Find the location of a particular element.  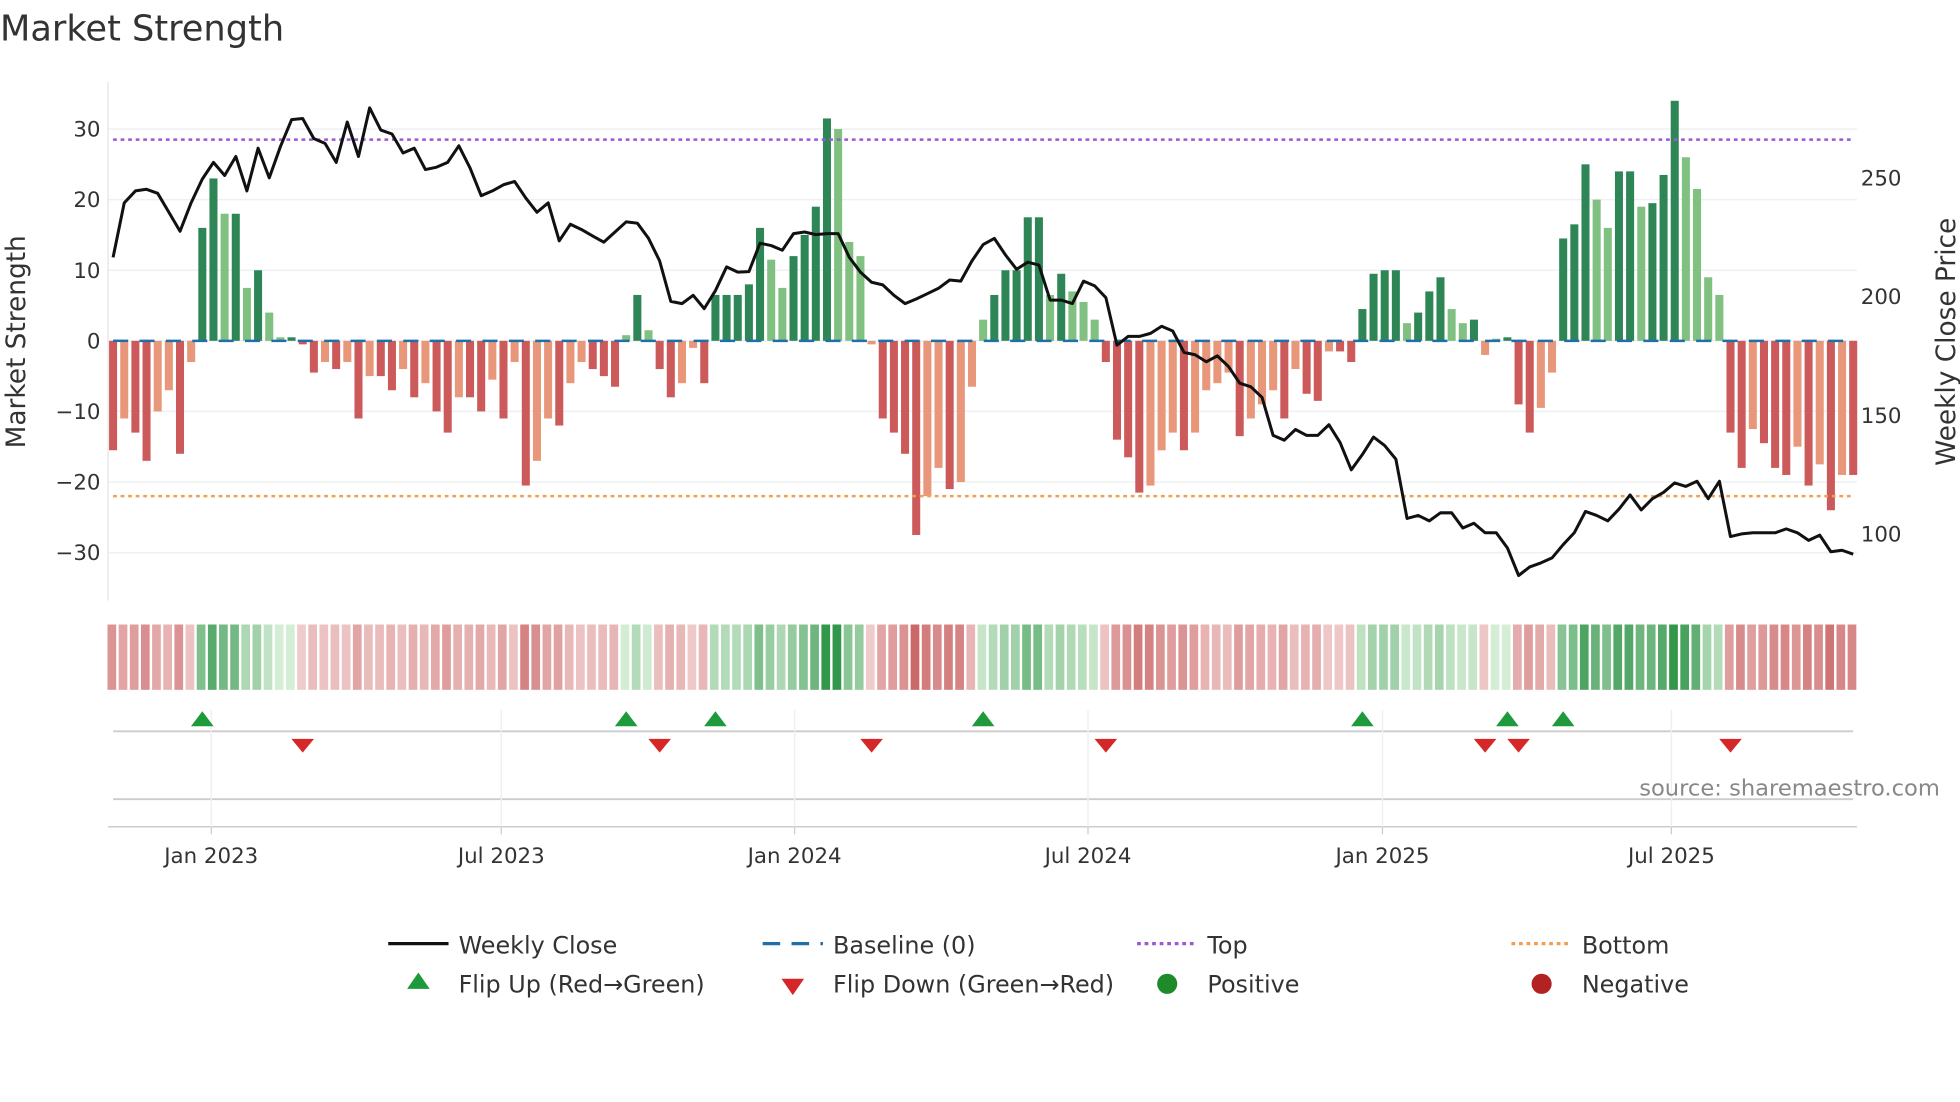

legend-label: Positive is located at coordinates (1253, 985).